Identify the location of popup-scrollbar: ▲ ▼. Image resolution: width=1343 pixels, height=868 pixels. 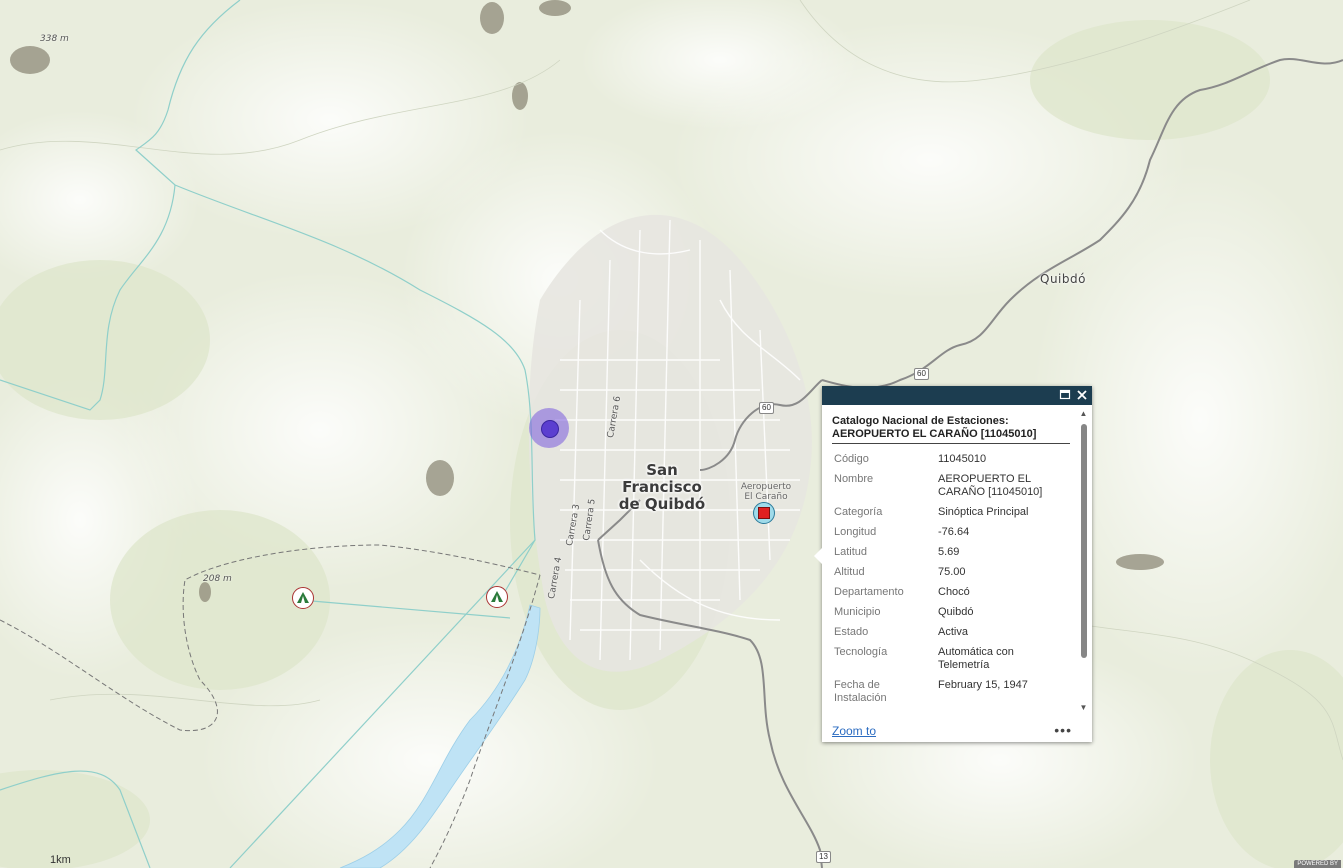
(1083, 561).